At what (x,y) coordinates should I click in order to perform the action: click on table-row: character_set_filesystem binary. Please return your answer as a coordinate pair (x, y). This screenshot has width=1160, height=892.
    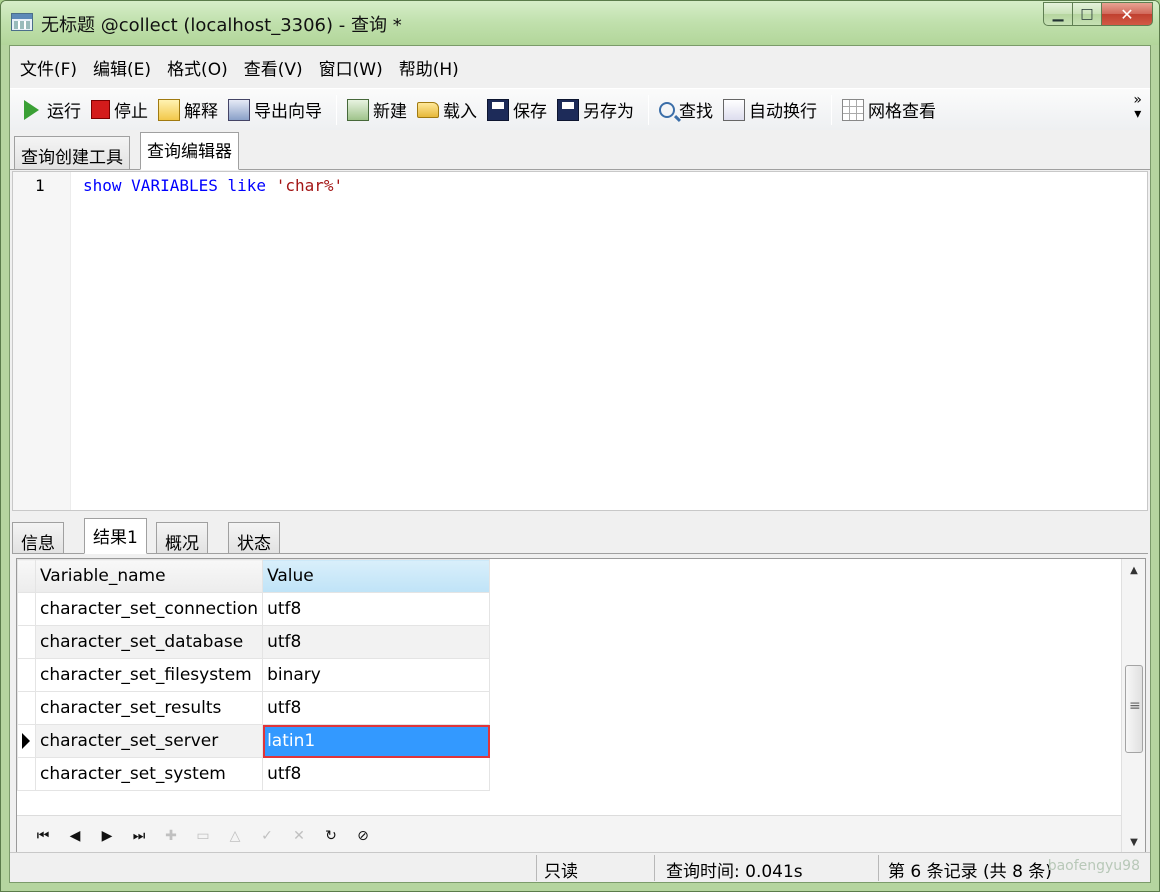
    Looking at the image, I should click on (254, 675).